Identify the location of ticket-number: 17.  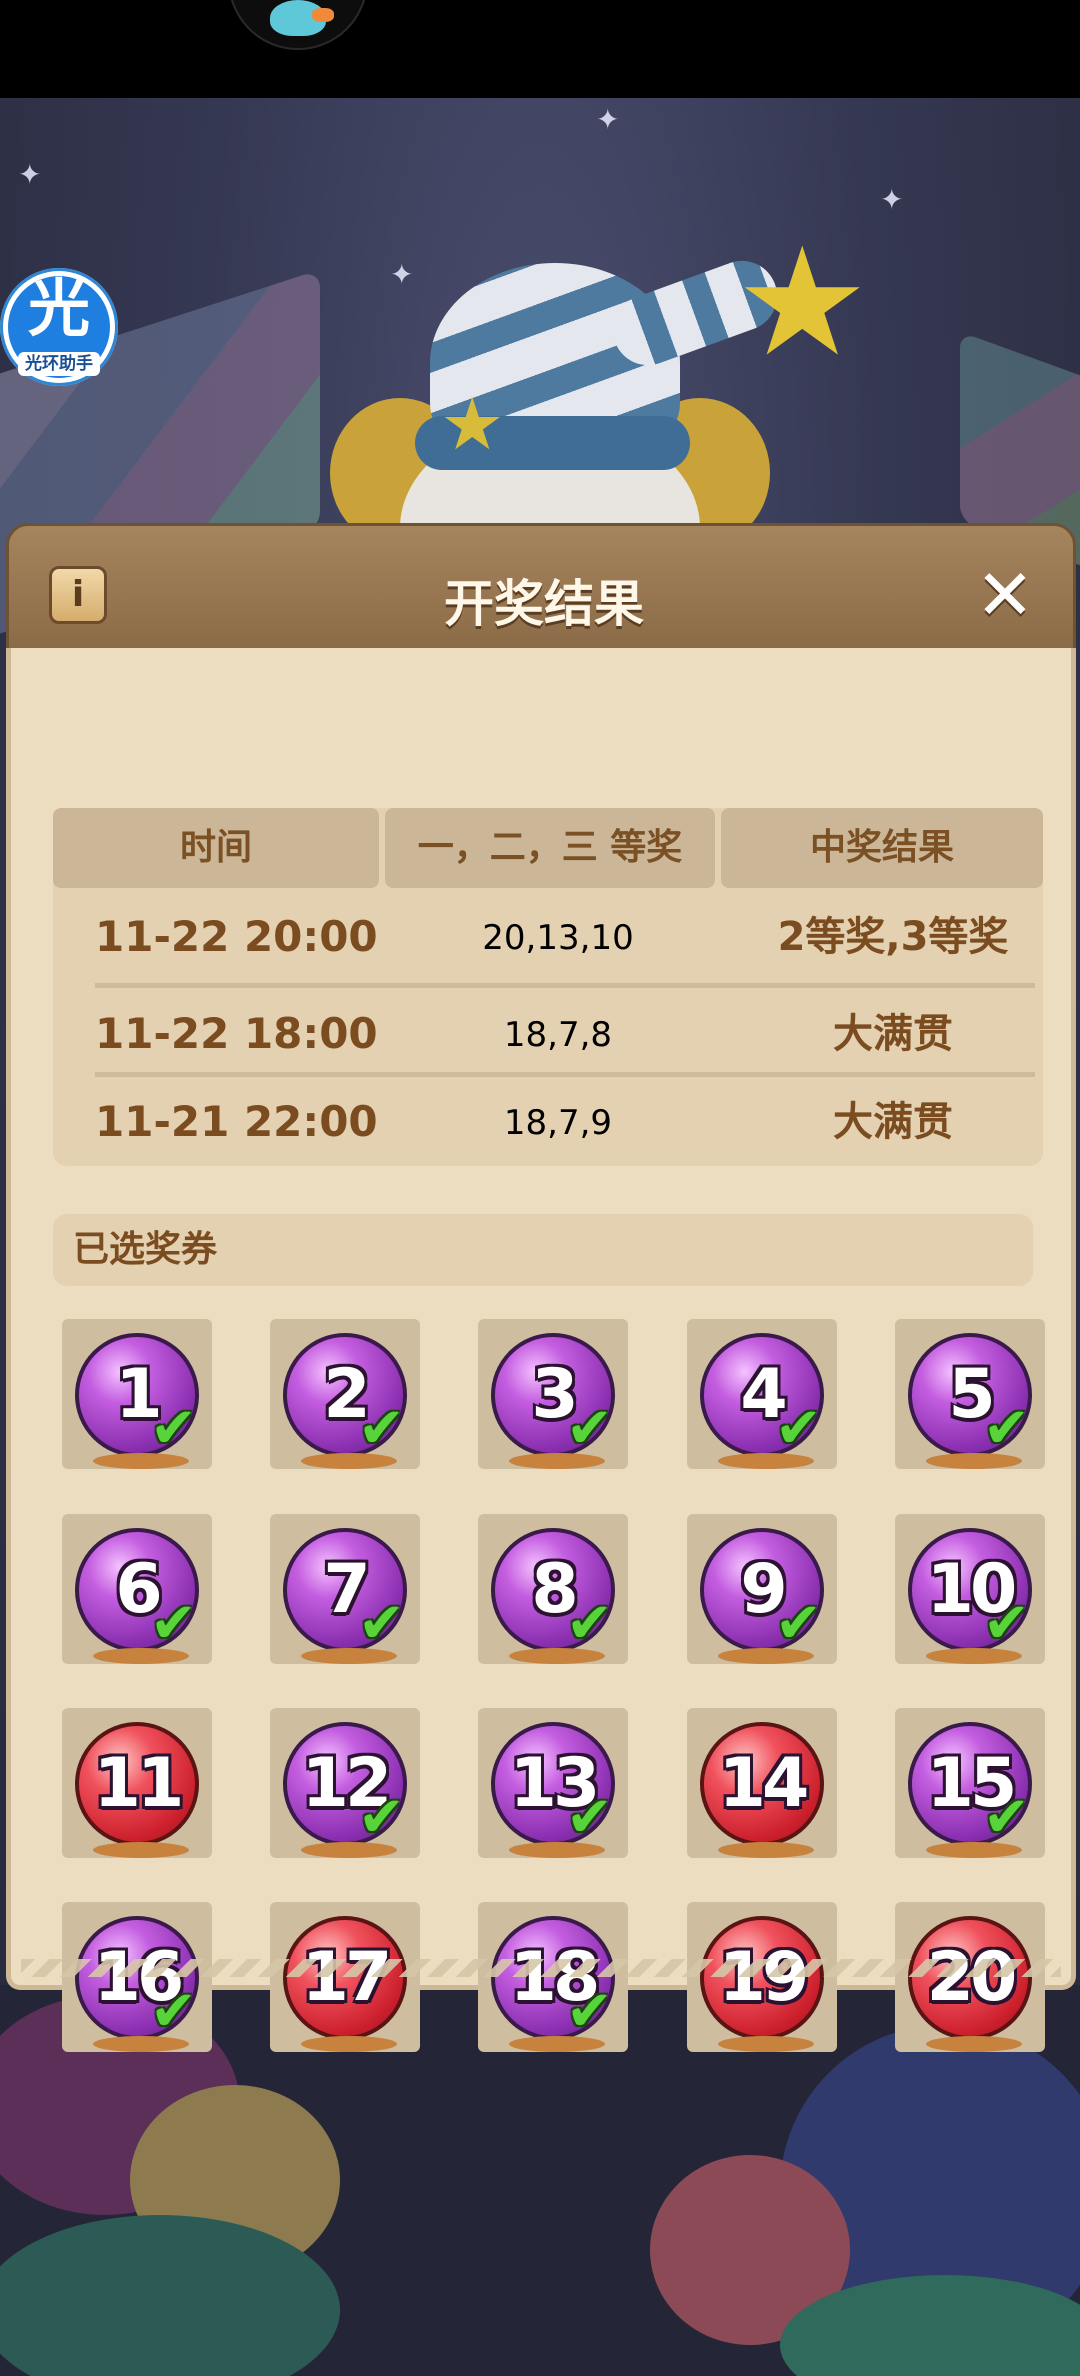
(347, 1977).